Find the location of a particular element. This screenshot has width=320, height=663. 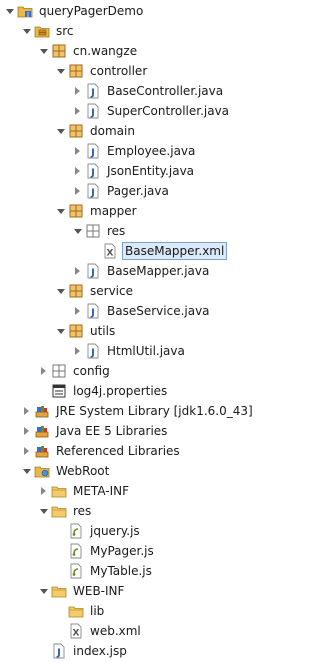

tree-item: lib is located at coordinates (142, 611).